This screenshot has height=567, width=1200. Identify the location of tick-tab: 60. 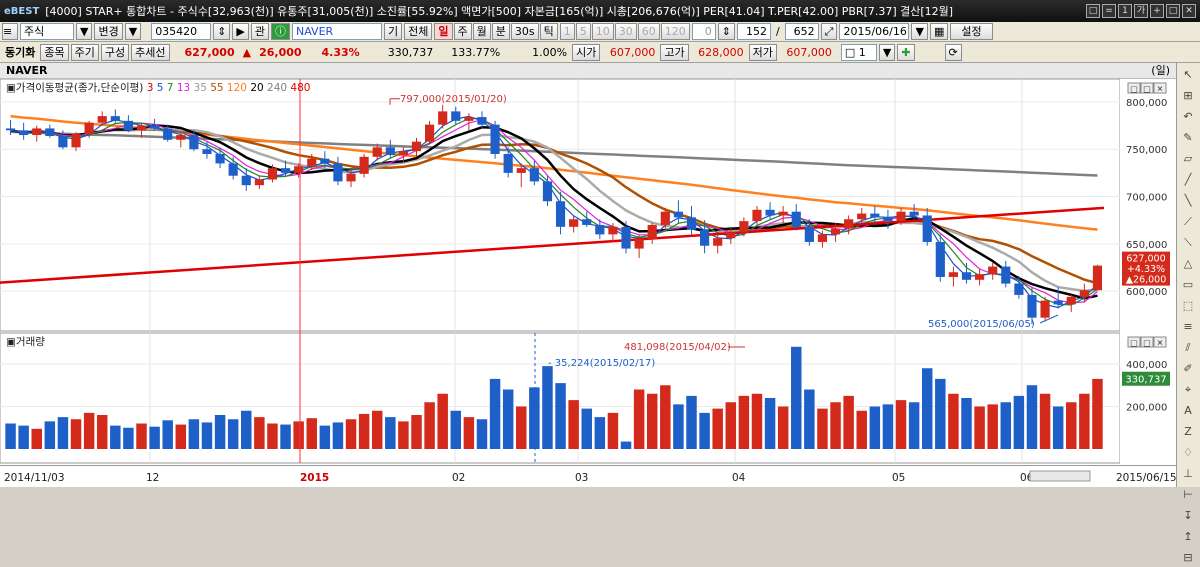
(648, 31).